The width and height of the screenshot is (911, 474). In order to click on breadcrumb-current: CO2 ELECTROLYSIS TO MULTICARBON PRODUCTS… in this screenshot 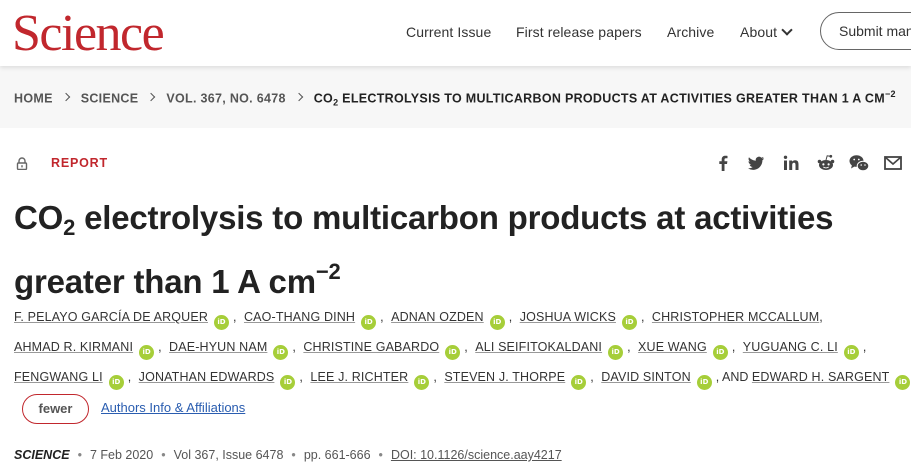, I will do `click(604, 98)`.